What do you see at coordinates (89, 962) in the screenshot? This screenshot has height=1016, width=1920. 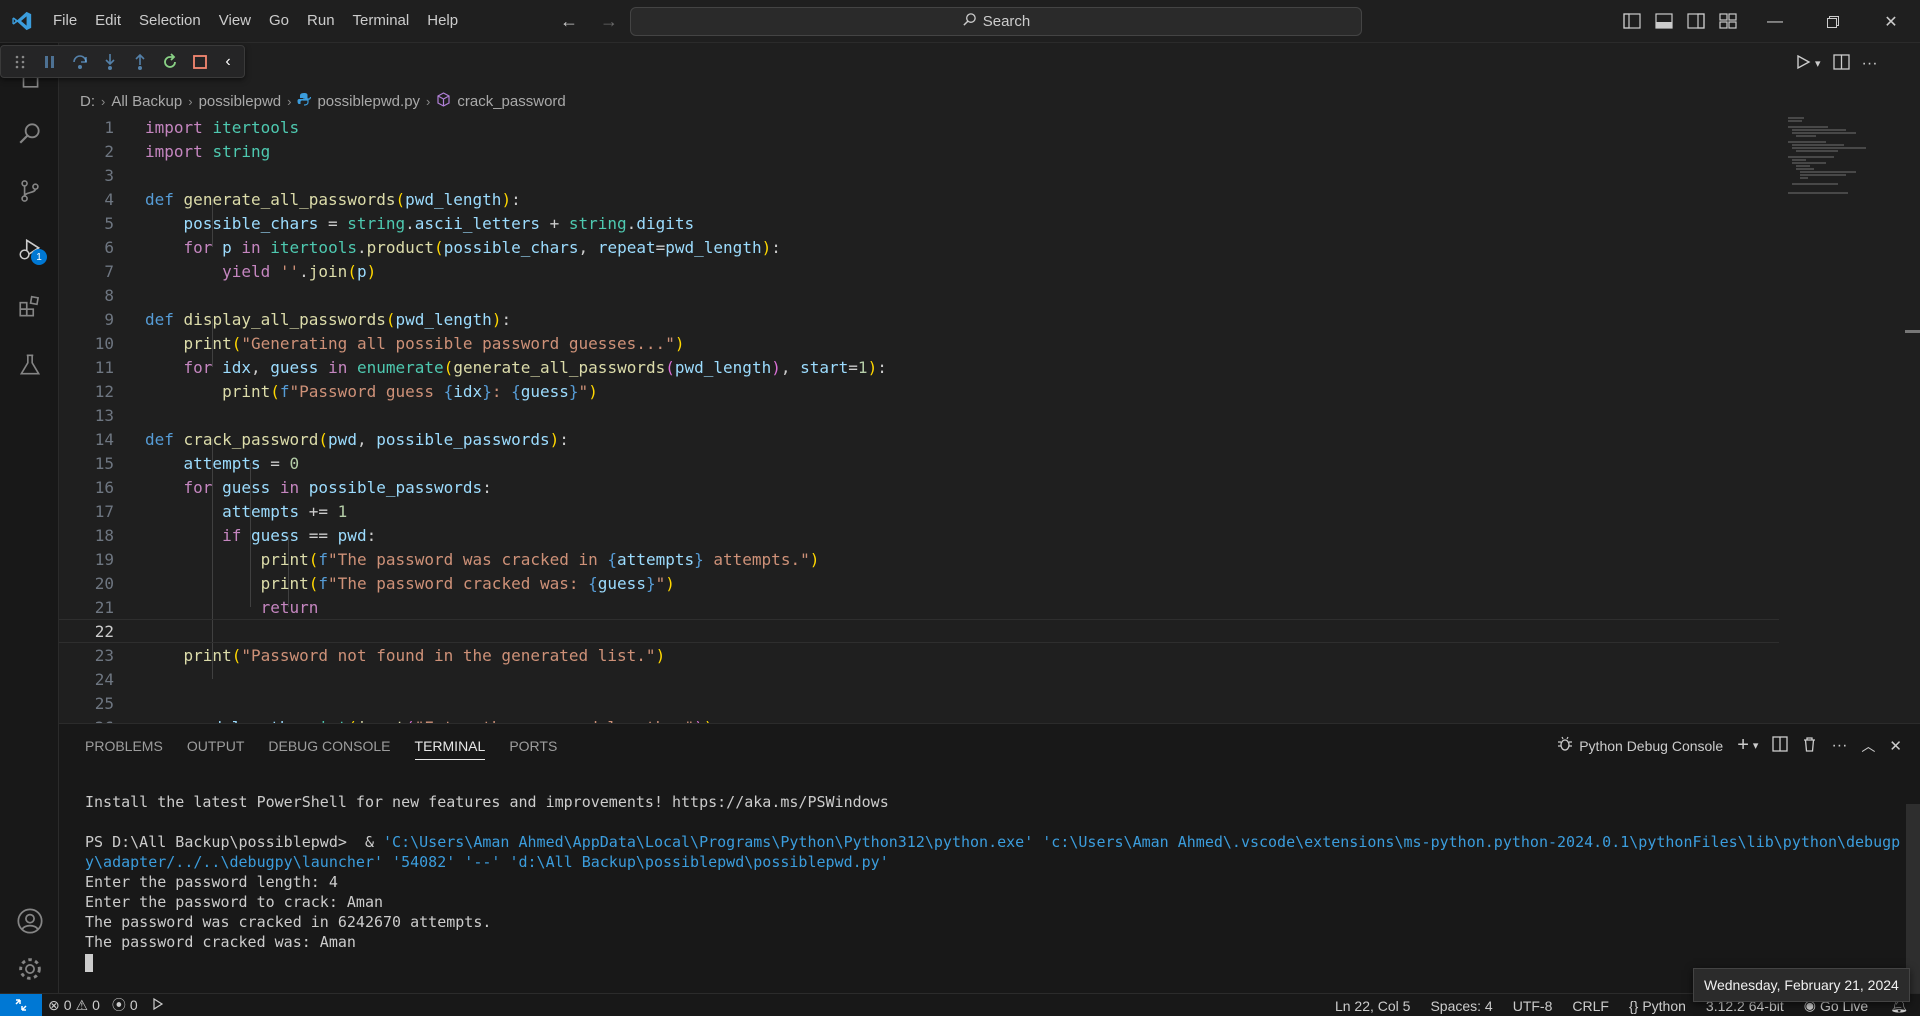 I see `terminal-cursor` at bounding box center [89, 962].